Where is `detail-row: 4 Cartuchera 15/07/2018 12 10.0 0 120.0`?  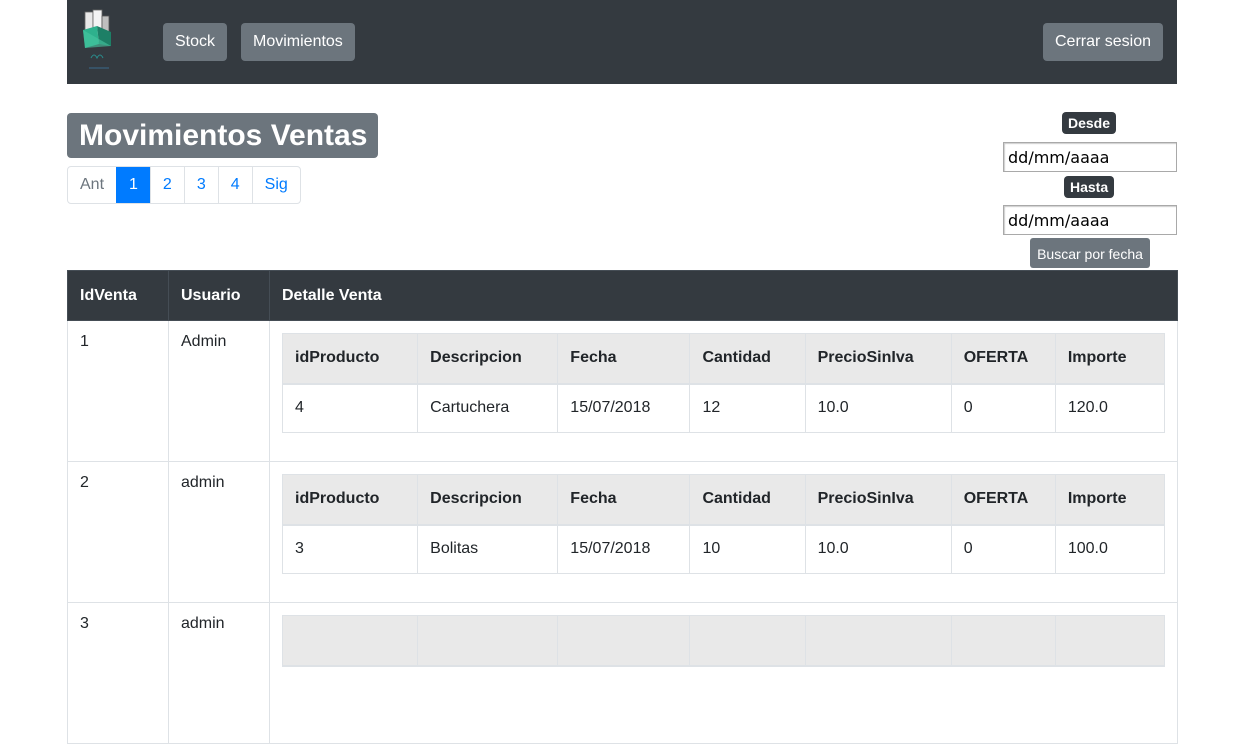
detail-row: 4 Cartuchera 15/07/2018 12 10.0 0 120.0 is located at coordinates (723, 408).